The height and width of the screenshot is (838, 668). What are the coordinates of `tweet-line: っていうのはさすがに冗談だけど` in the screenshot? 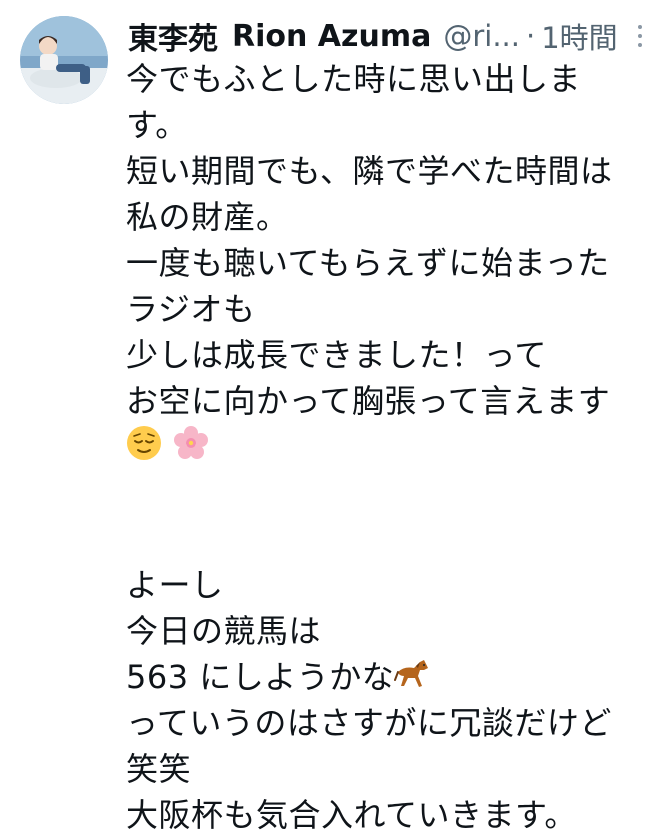 It's located at (369, 723).